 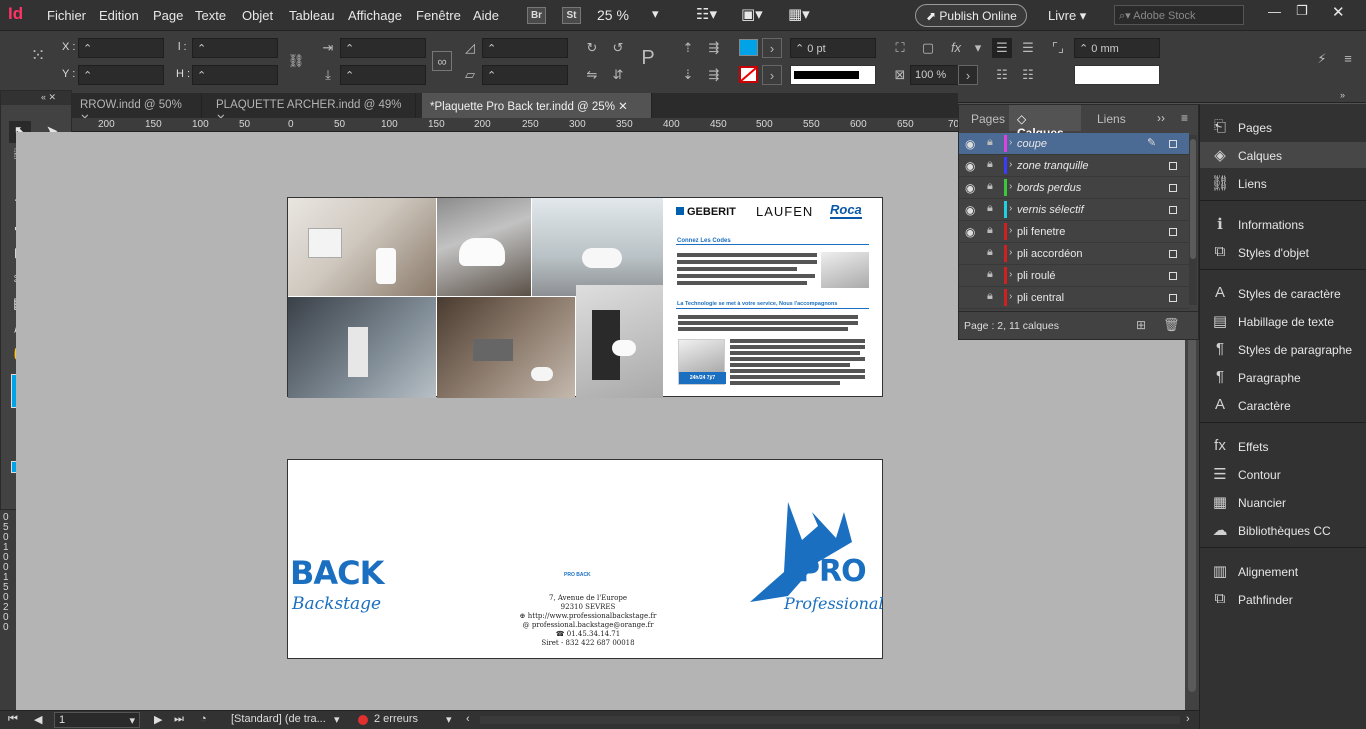 I want to click on new-layer-icon: ⊞, so click(x=1141, y=325).